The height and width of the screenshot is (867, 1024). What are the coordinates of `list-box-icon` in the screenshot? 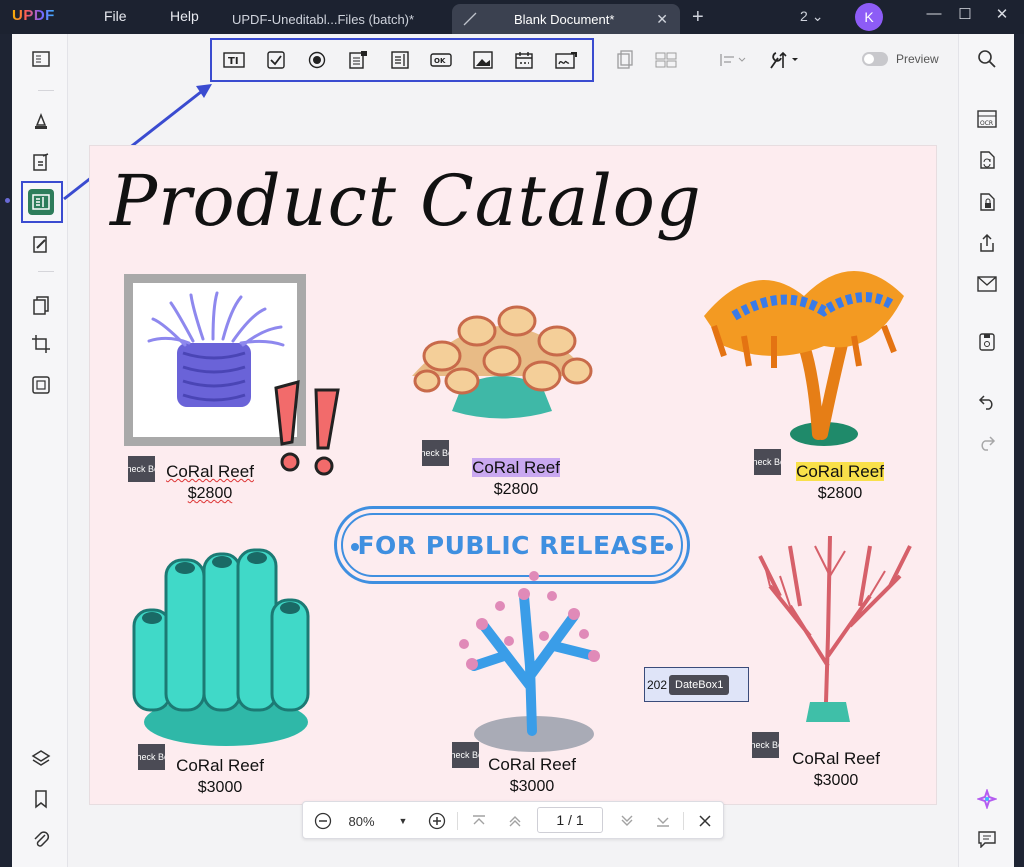 It's located at (400, 60).